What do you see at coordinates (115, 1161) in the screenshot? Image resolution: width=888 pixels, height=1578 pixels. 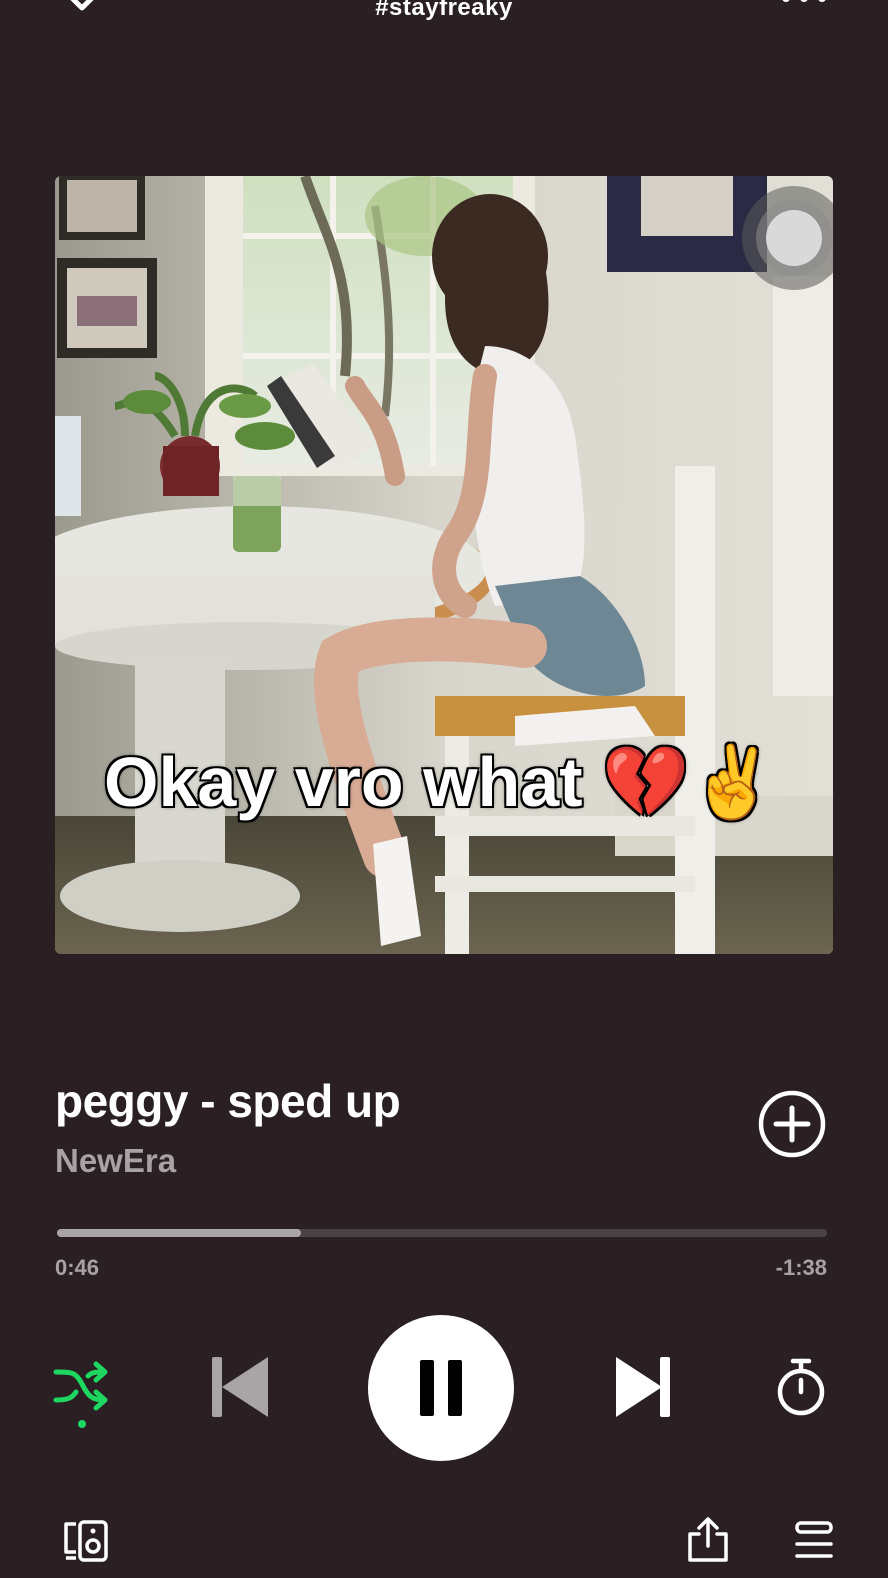 I see `artist-name: NewEra` at bounding box center [115, 1161].